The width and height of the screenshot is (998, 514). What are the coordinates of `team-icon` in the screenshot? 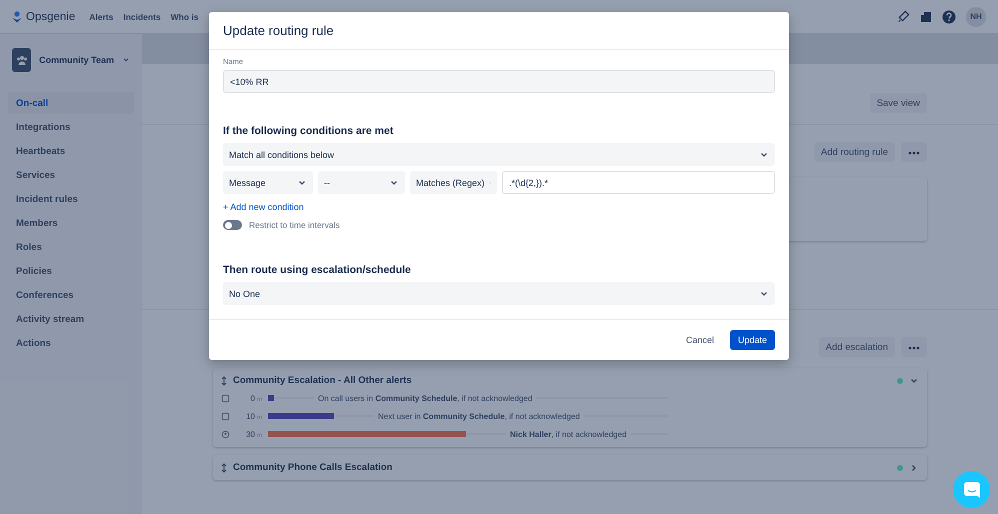 It's located at (22, 60).